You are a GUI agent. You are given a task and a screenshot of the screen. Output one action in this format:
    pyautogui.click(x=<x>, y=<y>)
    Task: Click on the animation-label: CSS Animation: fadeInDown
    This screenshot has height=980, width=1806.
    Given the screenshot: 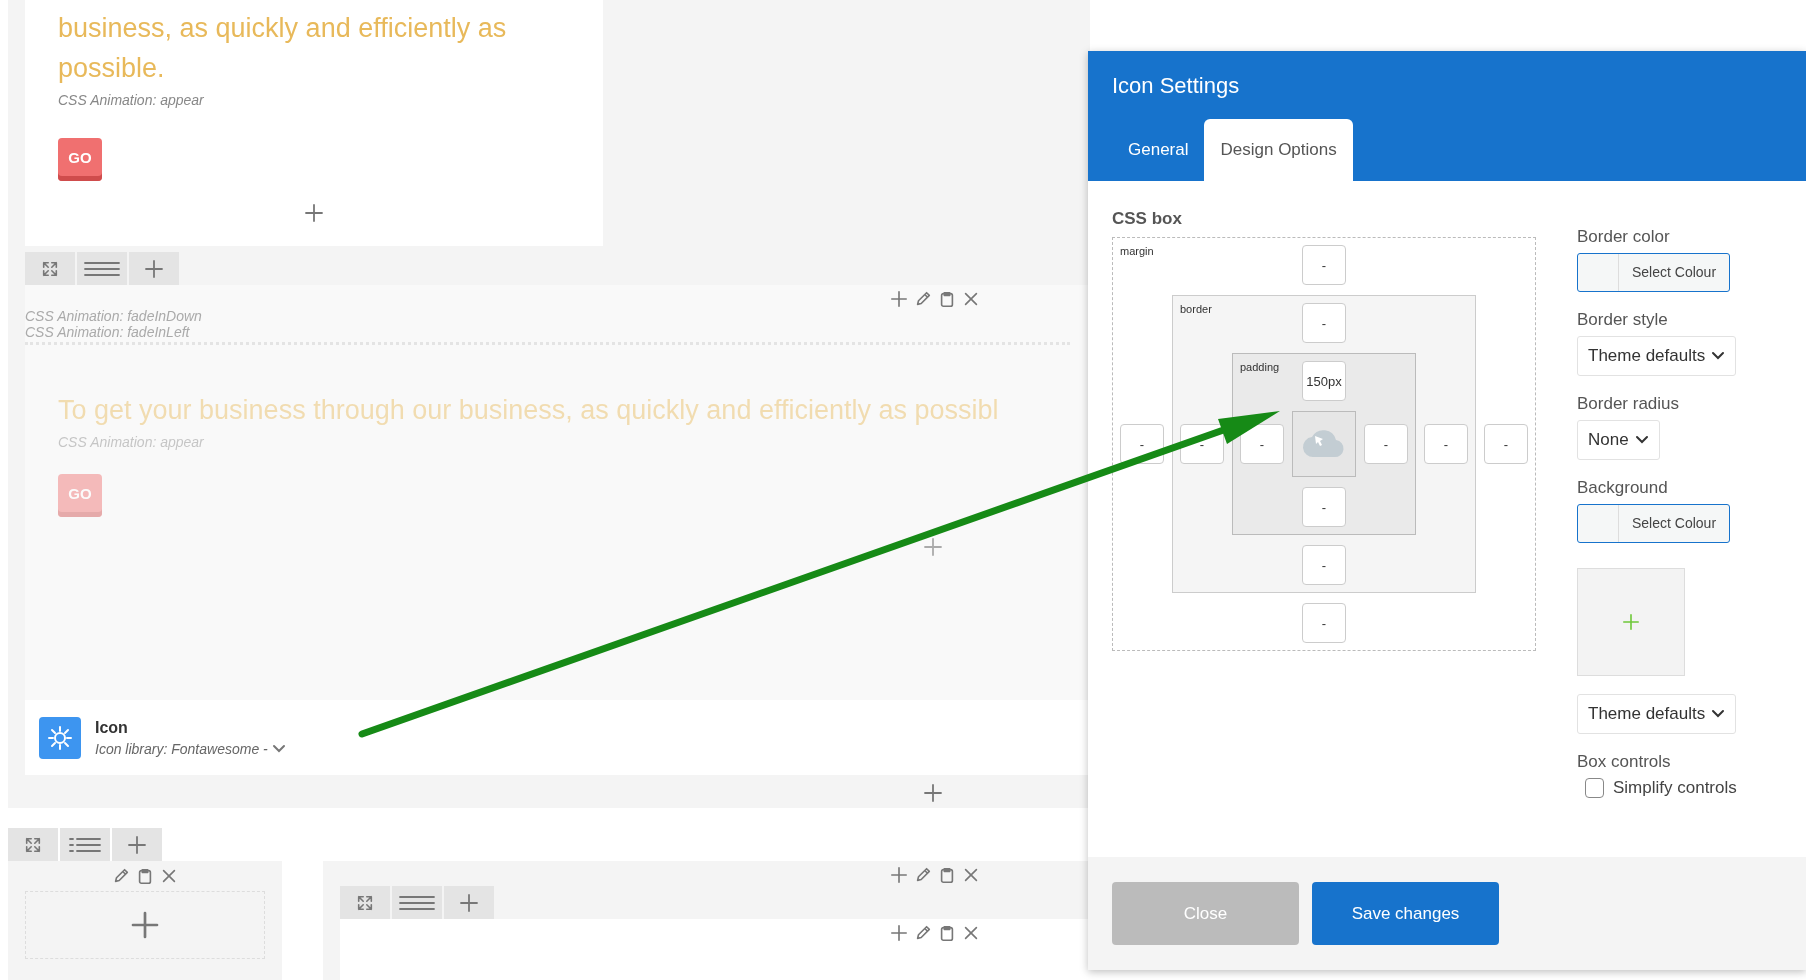 What is the action you would take?
    pyautogui.click(x=114, y=316)
    